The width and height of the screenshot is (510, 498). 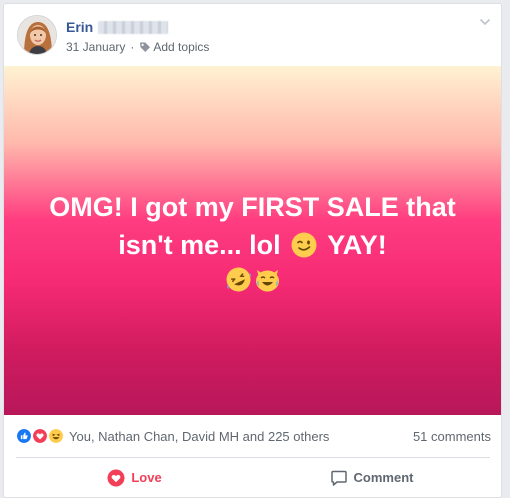 I want to click on reaction-icons, so click(x=40, y=436).